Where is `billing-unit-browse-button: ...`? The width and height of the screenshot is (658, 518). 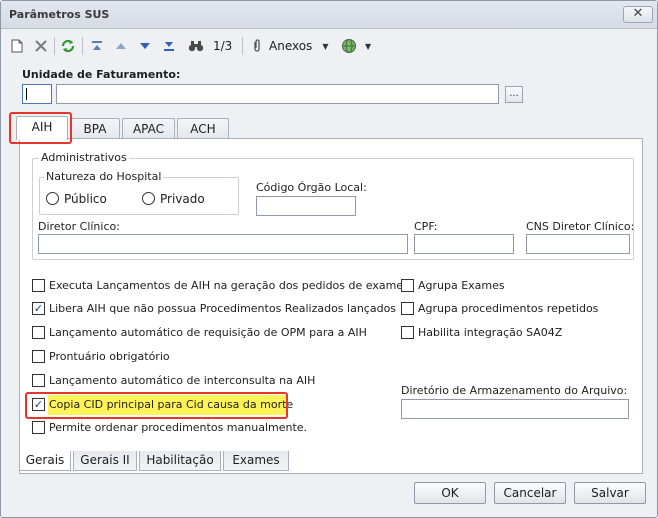
billing-unit-browse-button: ... is located at coordinates (514, 94).